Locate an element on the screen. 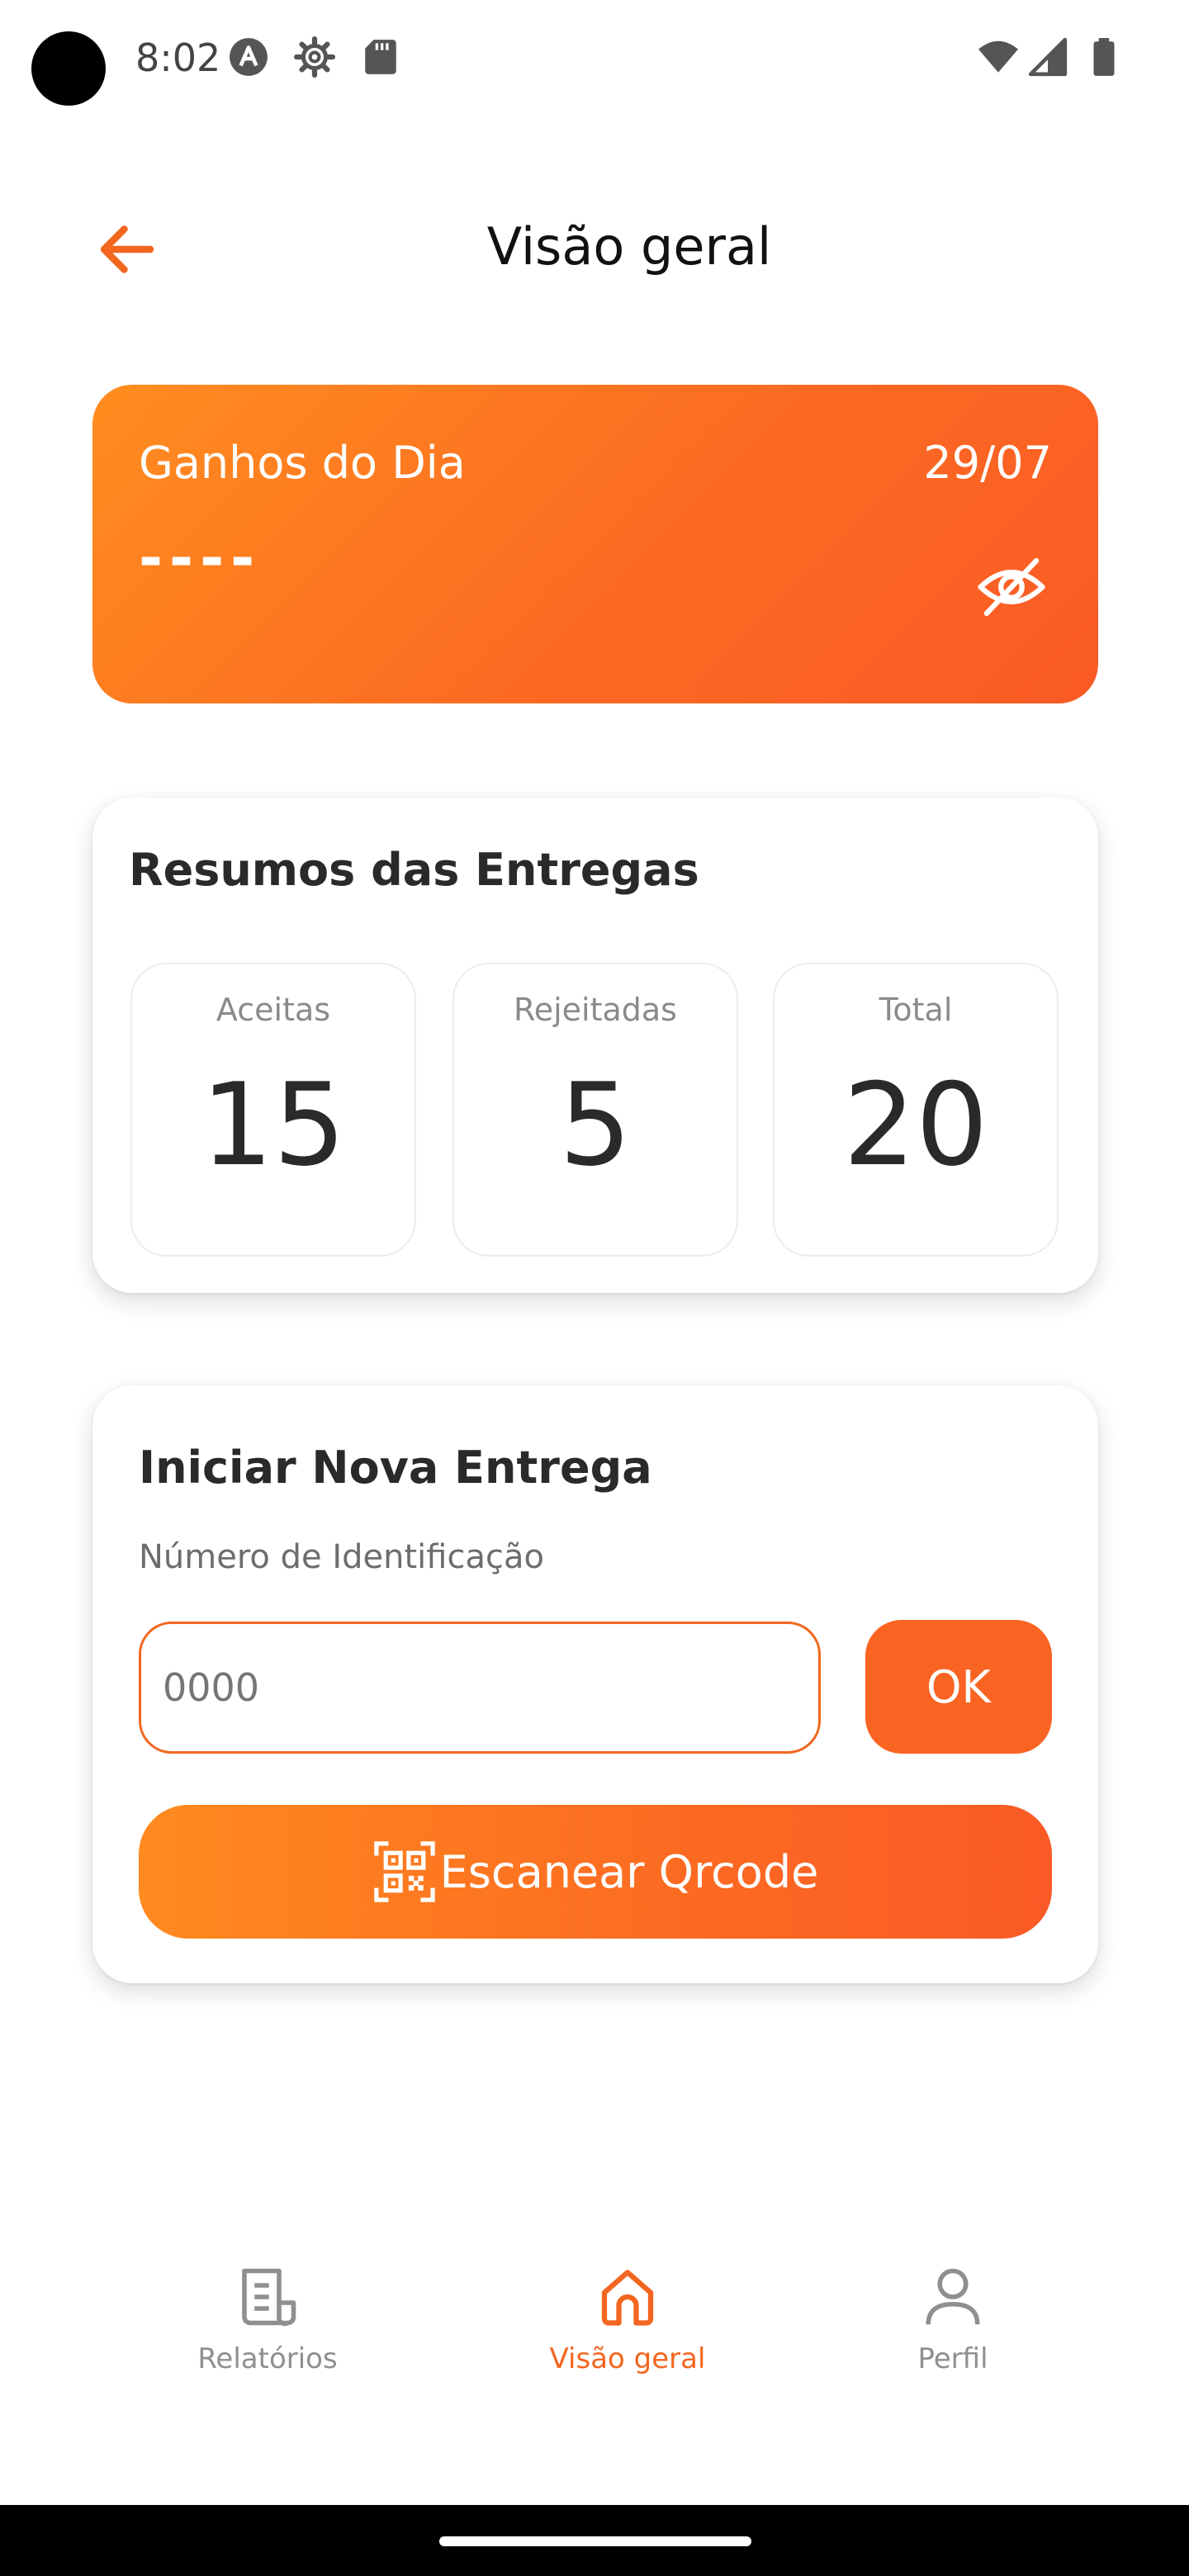  stat-label: Total is located at coordinates (916, 1010).